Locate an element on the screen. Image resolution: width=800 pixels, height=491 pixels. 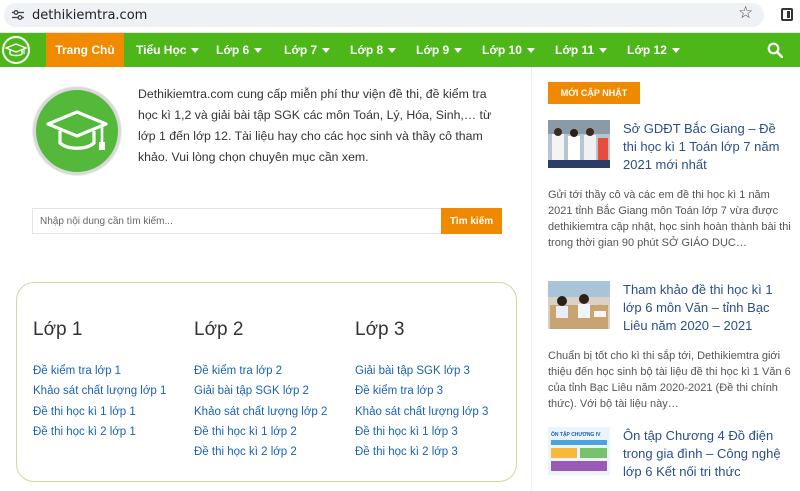
search-icon is located at coordinates (775, 50).